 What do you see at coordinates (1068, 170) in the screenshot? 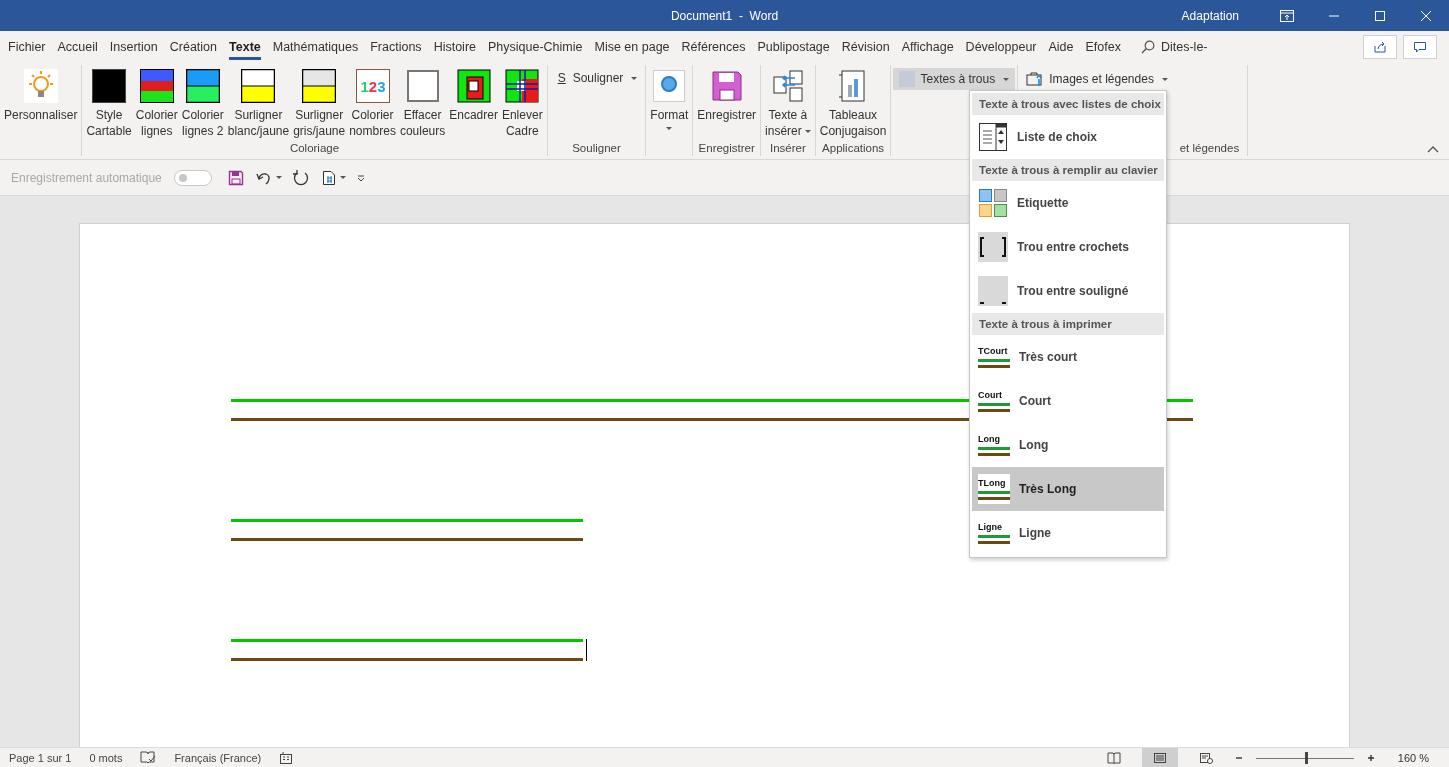
I see `menu-section-header: Texte à trous à remplir au clavier` at bounding box center [1068, 170].